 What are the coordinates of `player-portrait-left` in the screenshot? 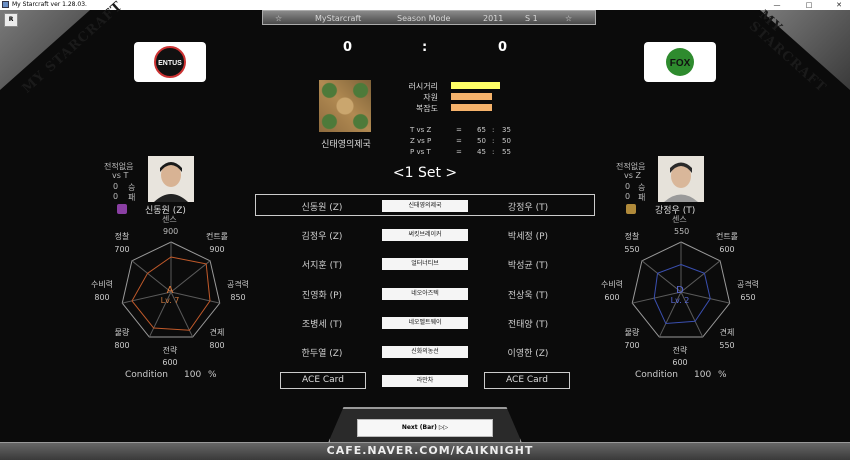 It's located at (171, 179).